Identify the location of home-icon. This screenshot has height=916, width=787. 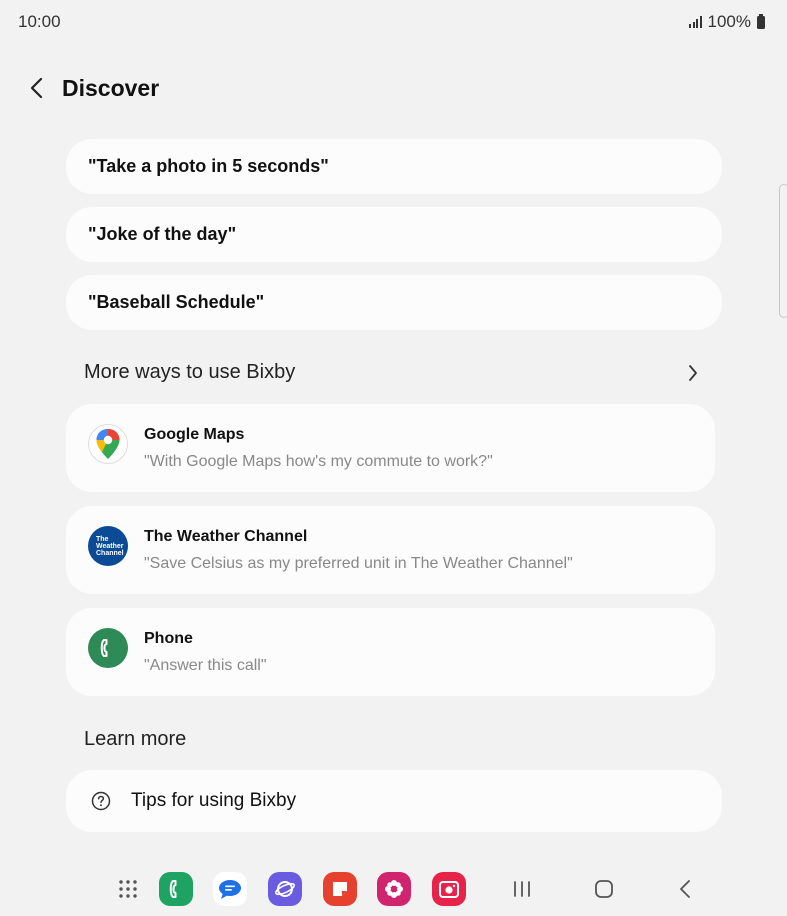
(604, 889).